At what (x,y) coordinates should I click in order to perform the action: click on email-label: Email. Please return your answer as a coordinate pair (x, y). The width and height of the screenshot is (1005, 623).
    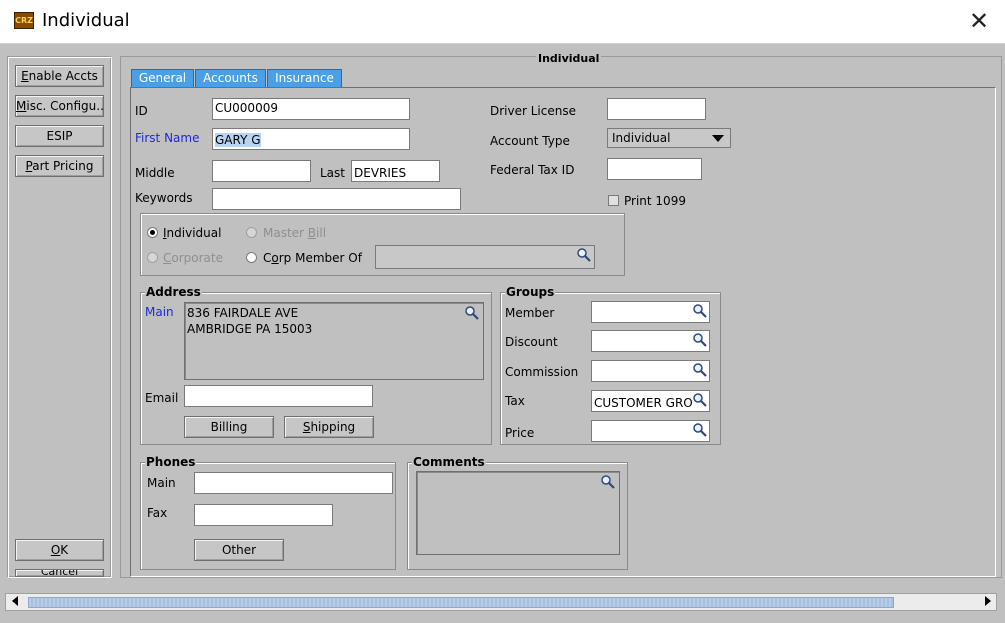
    Looking at the image, I should click on (162, 398).